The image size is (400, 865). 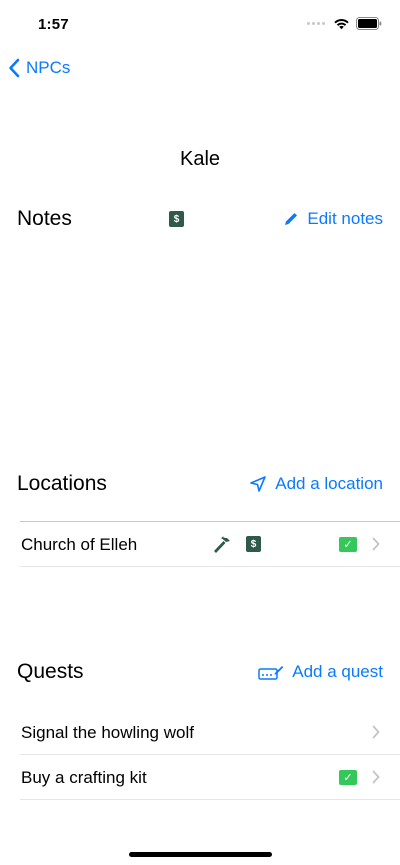 I want to click on locations-heading: Locations, so click(x=62, y=483).